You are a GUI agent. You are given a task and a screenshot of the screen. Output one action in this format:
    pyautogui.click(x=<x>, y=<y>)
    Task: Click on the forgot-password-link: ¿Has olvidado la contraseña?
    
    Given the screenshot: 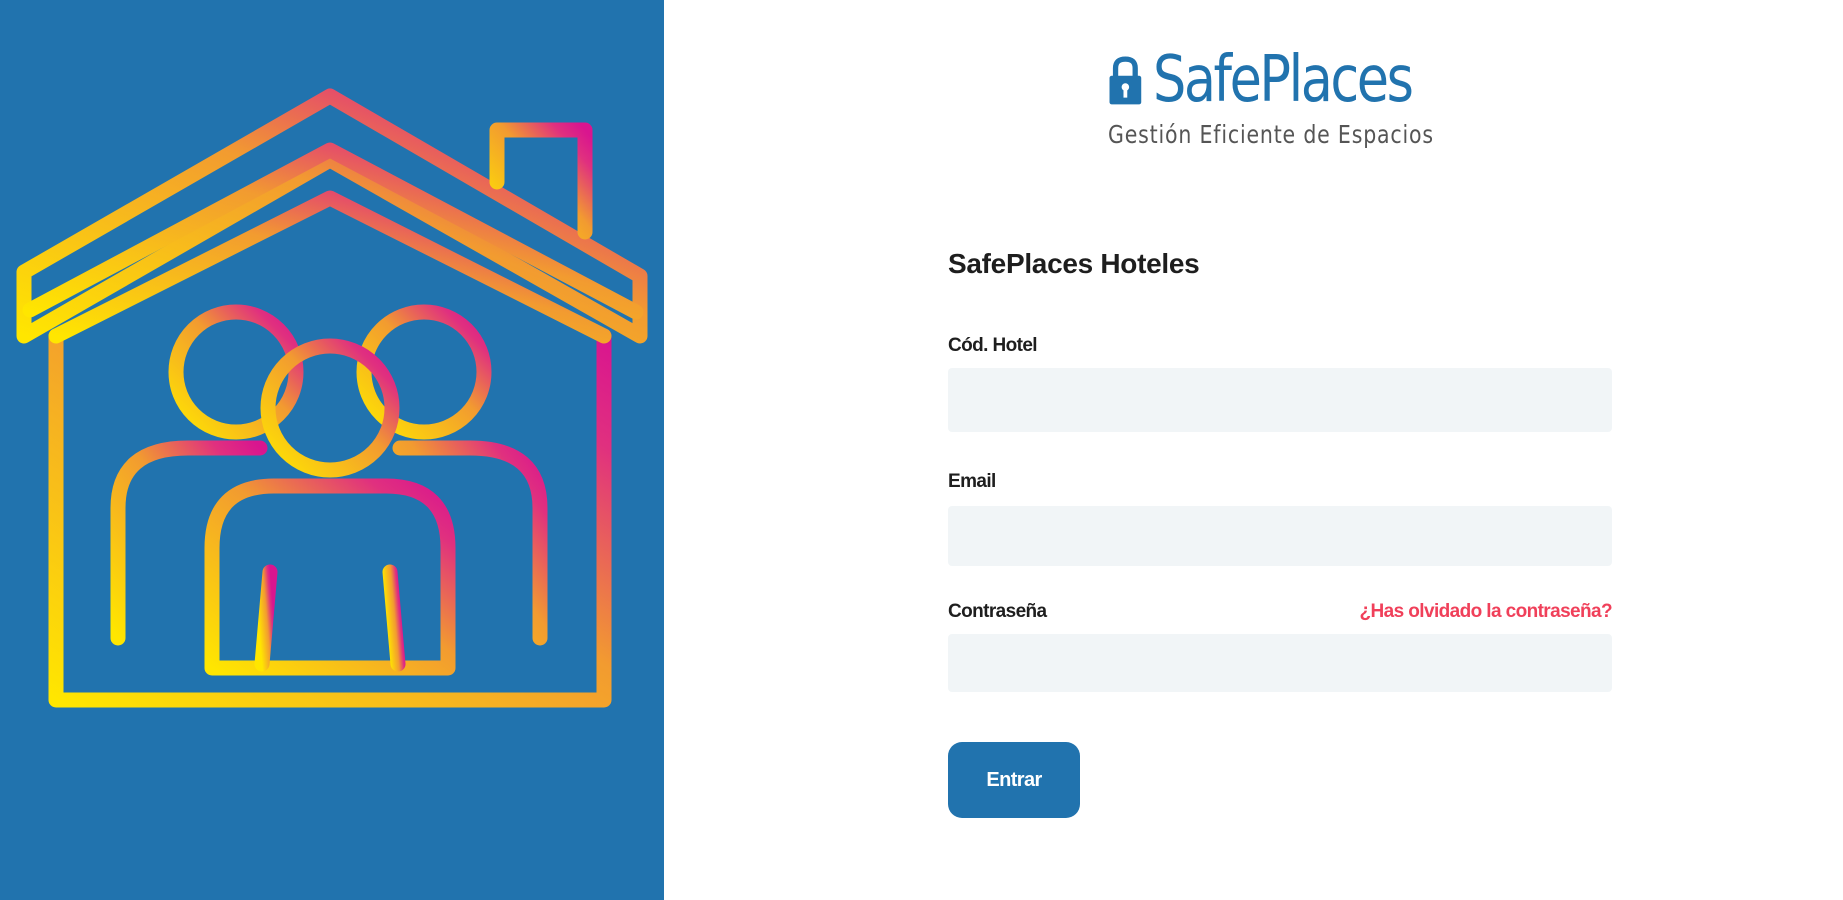 What is the action you would take?
    pyautogui.click(x=1486, y=612)
    